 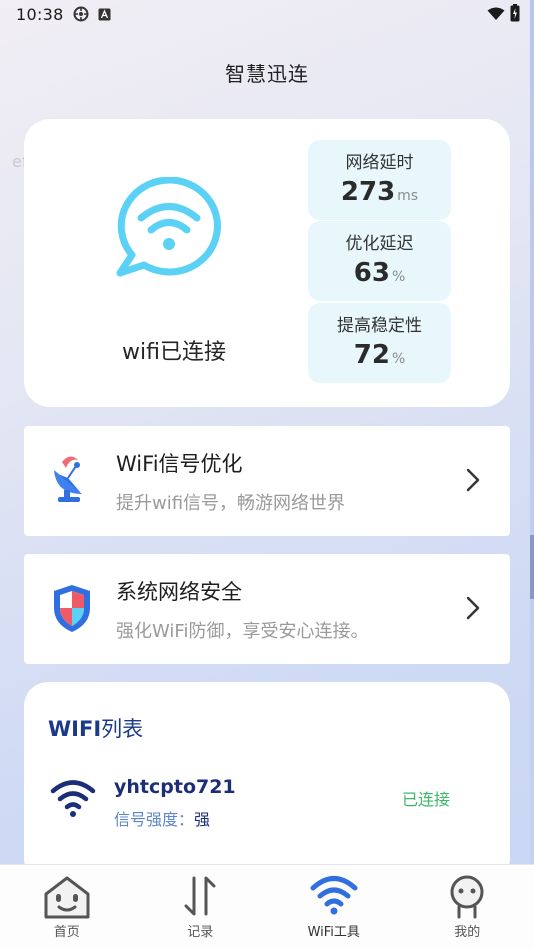 What do you see at coordinates (73, 800) in the screenshot?
I see `wifi-network-icon` at bounding box center [73, 800].